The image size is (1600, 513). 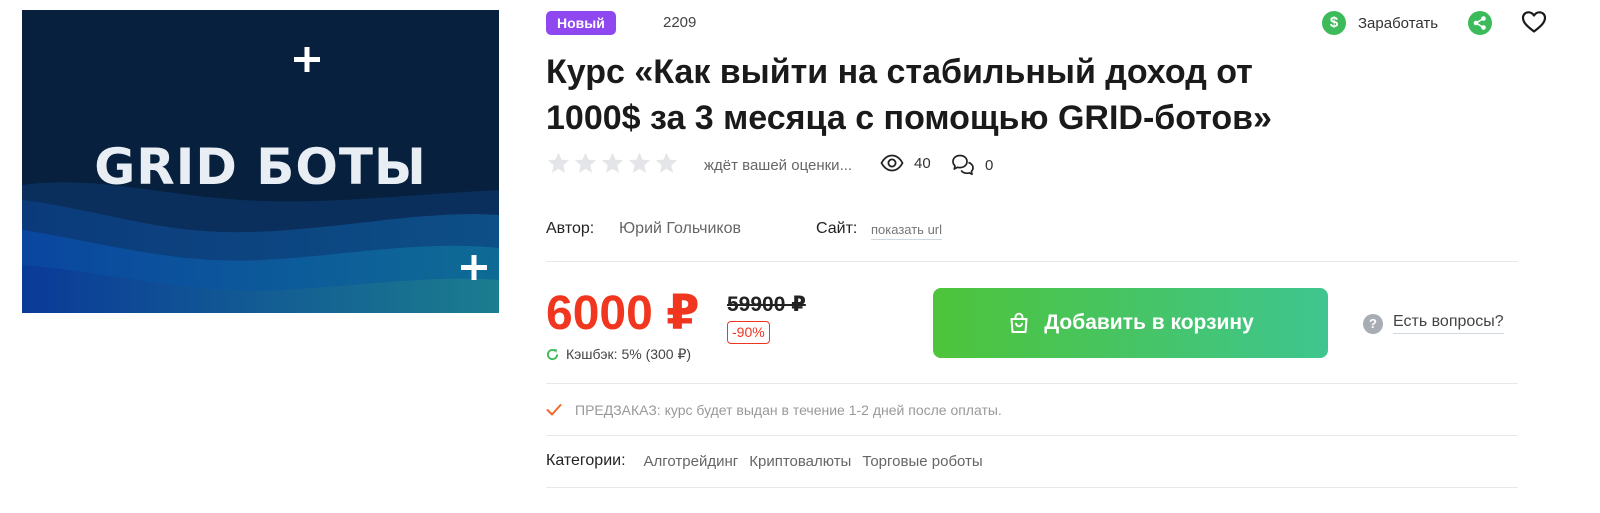 What do you see at coordinates (800, 461) in the screenshot?
I see `category-link: Криптовалюты` at bounding box center [800, 461].